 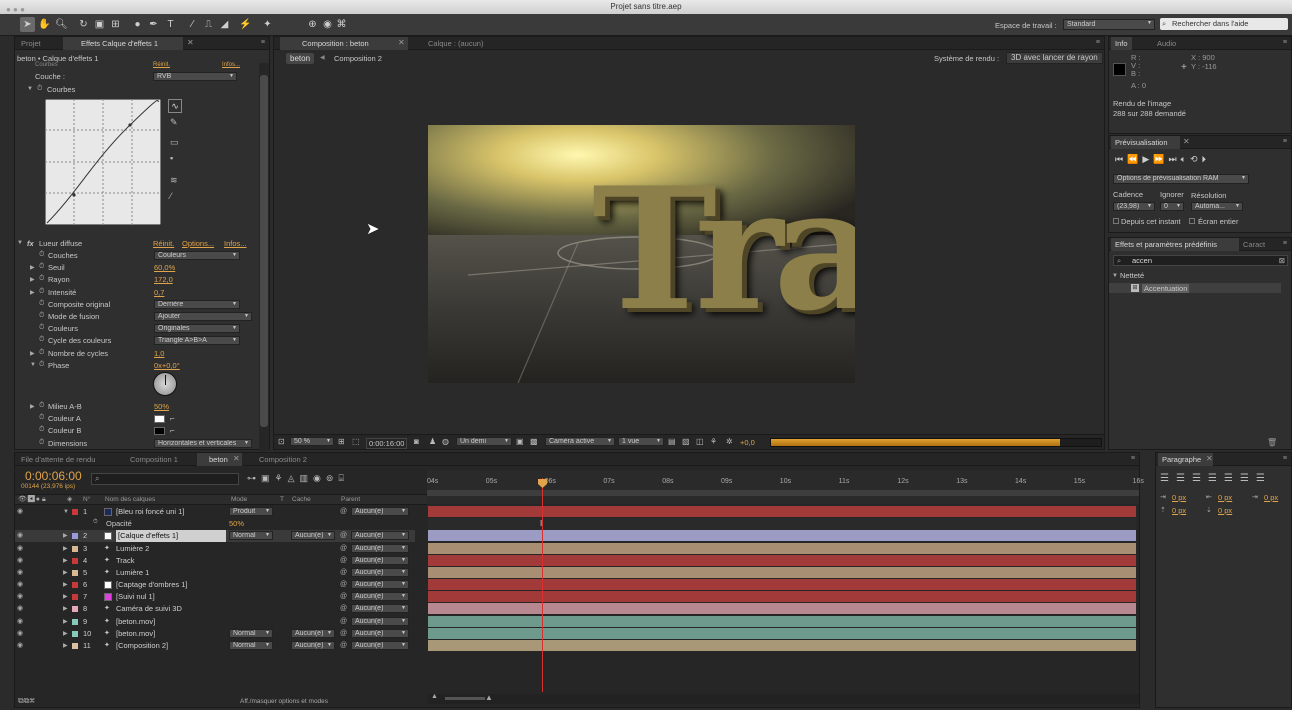 I want to click on cadence-select: (23,98), so click(x=1134, y=206).